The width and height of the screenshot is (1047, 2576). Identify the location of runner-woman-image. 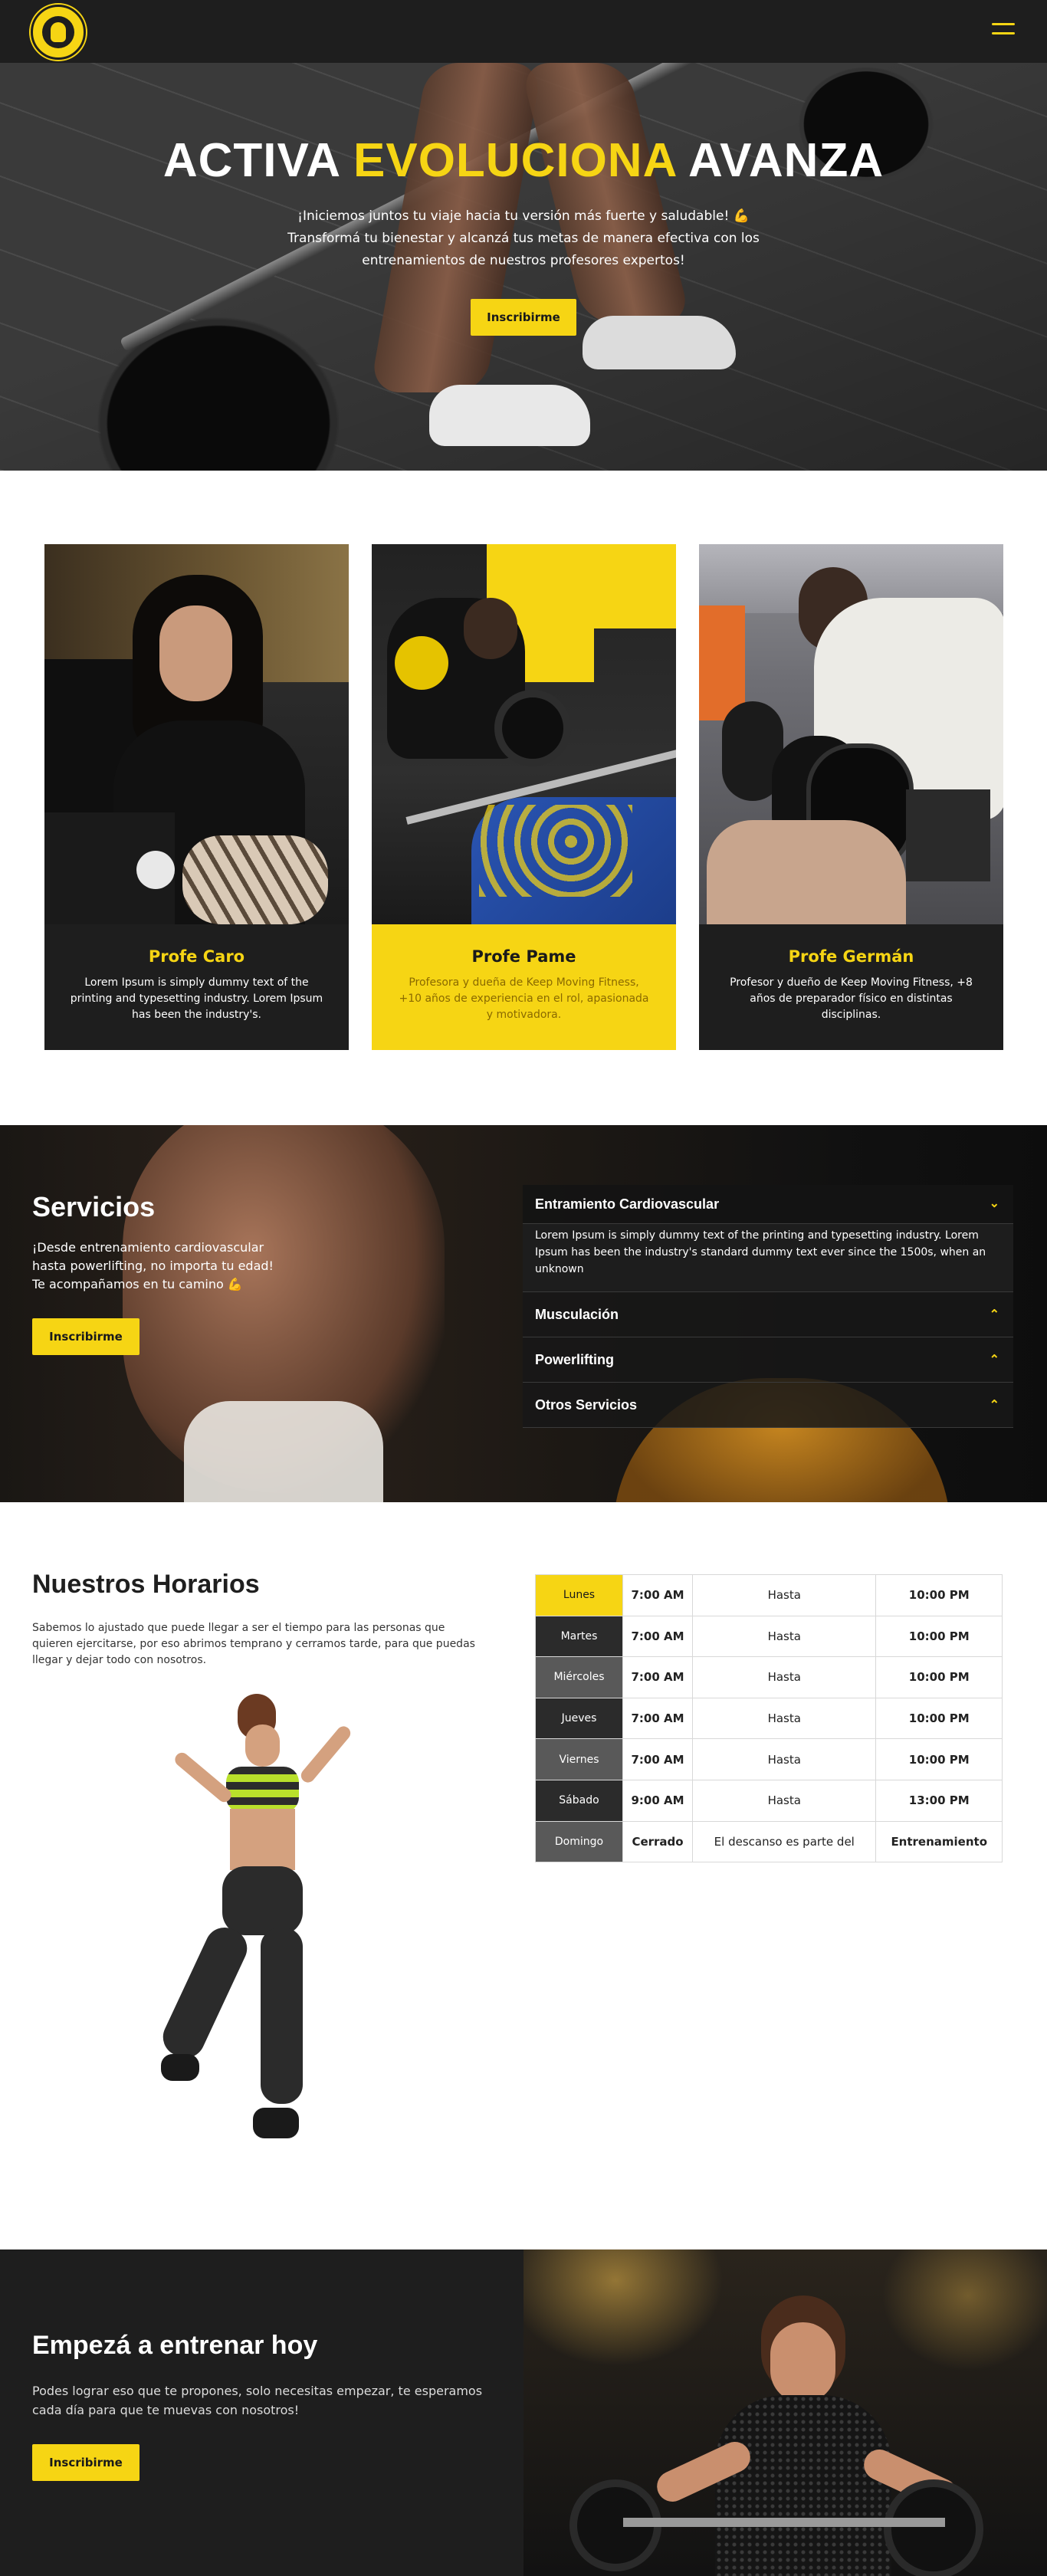
(268, 1924).